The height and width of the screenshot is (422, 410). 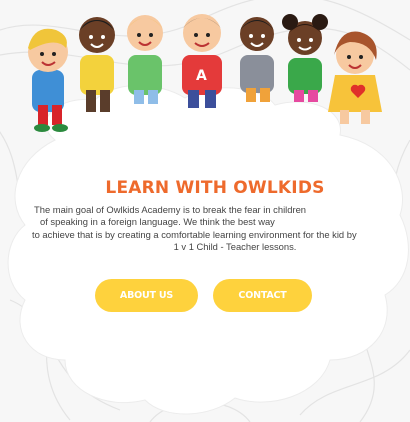 I want to click on about-us-button: ABOUT US, so click(x=146, y=295).